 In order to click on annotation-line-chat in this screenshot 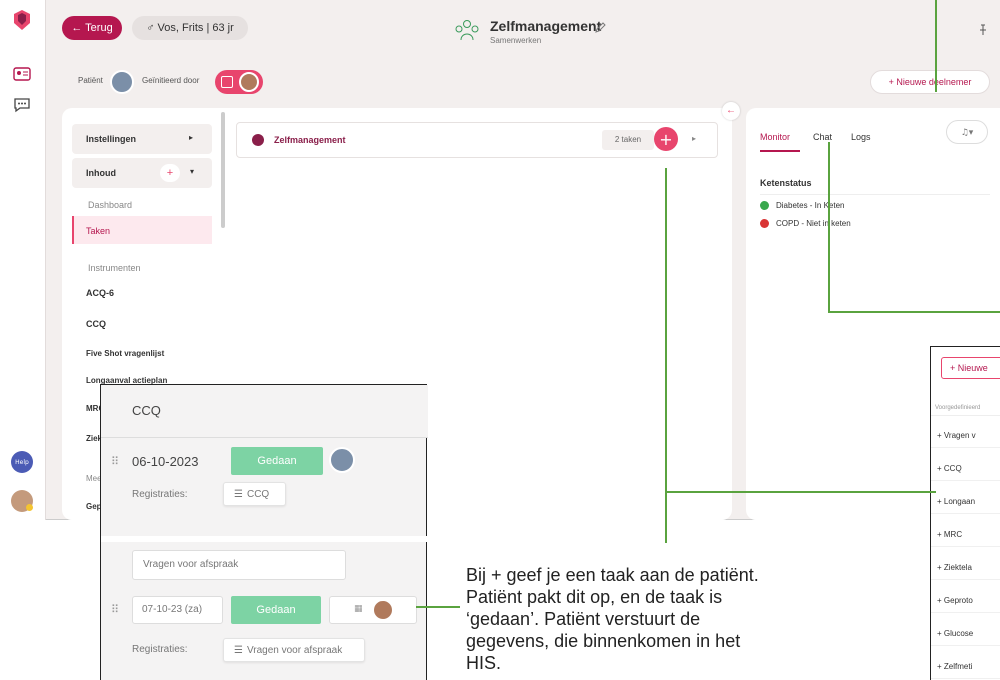, I will do `click(829, 227)`.